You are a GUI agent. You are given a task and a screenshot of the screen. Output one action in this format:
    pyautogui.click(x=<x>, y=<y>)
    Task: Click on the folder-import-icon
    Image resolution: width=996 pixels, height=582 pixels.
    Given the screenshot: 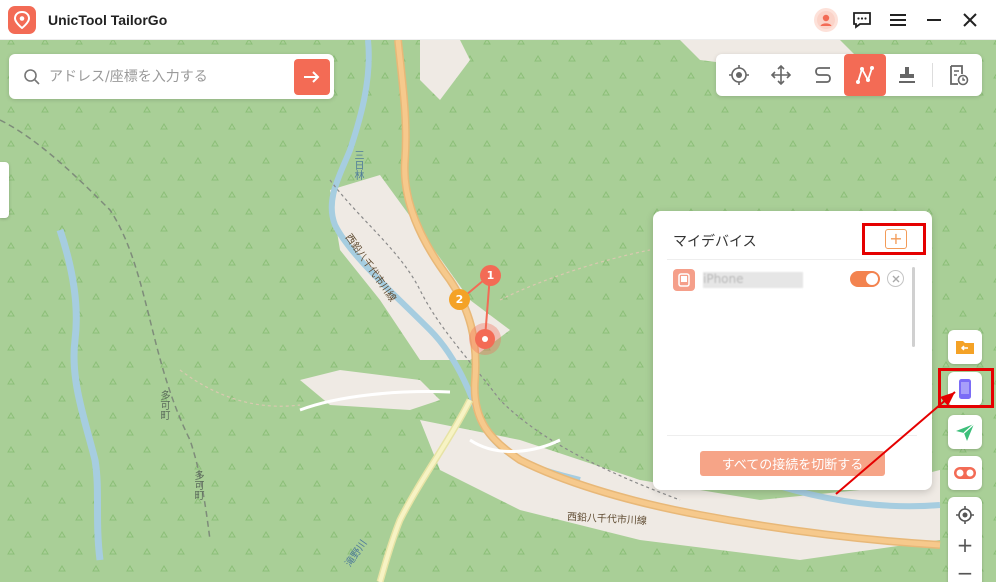 What is the action you would take?
    pyautogui.click(x=965, y=347)
    